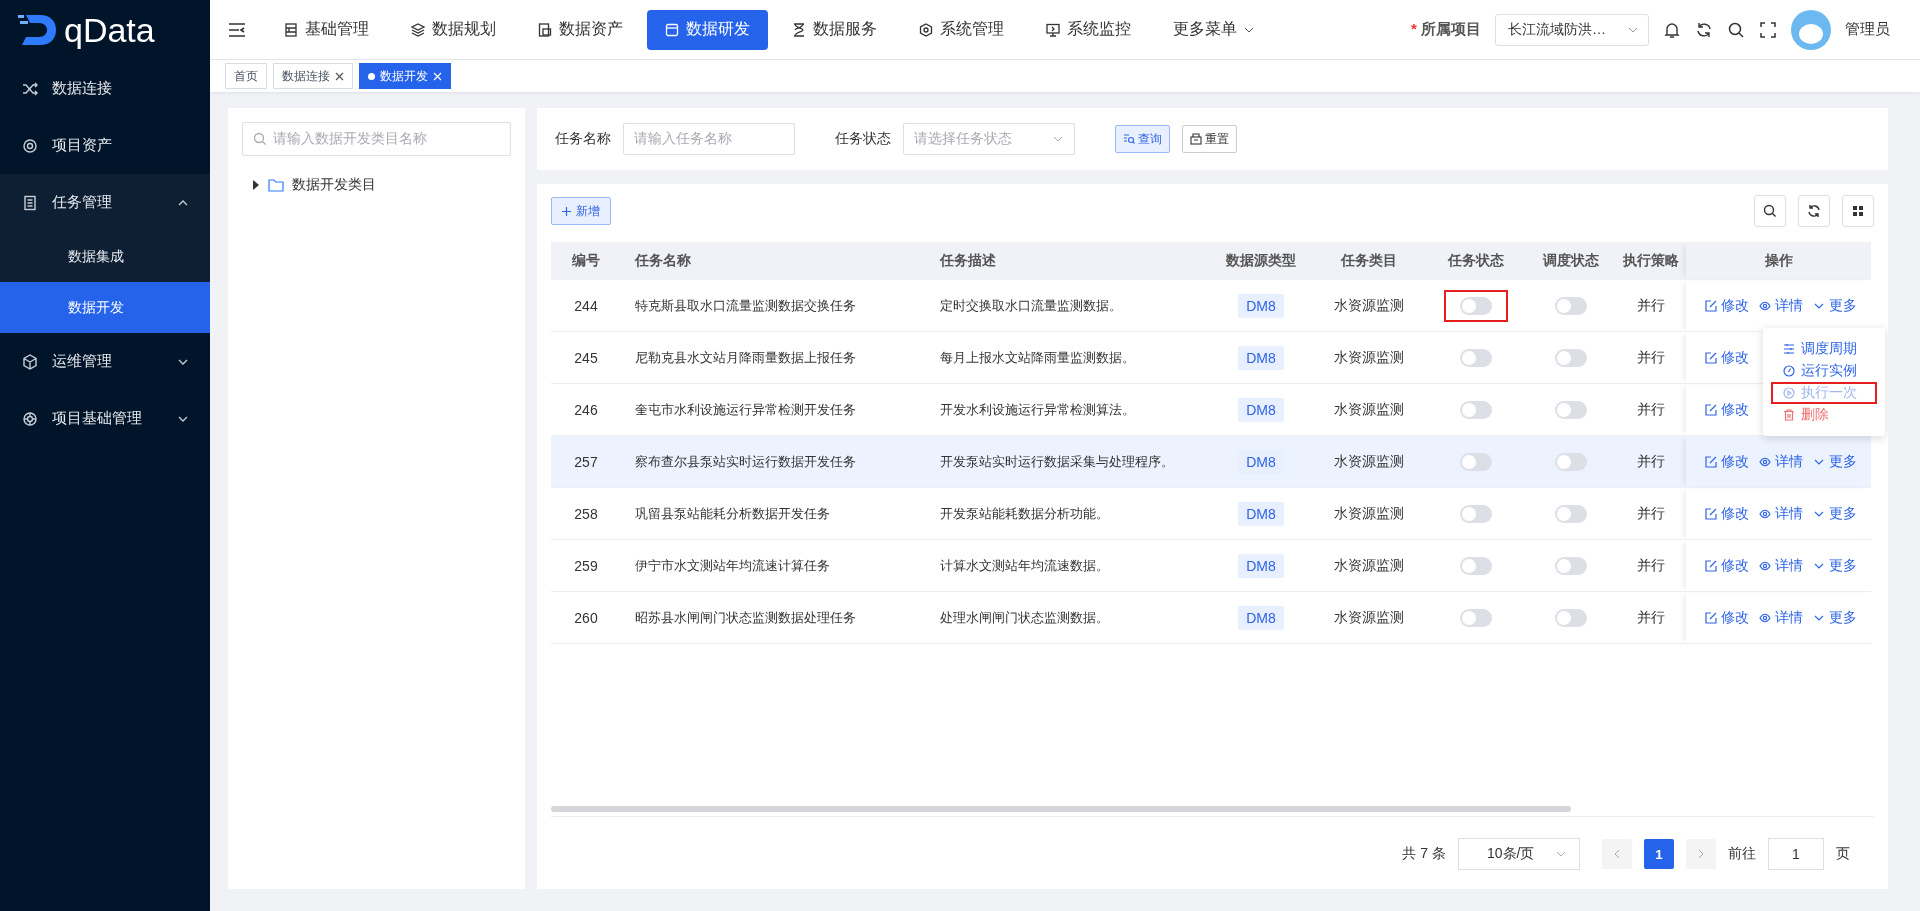 The image size is (1920, 911). What do you see at coordinates (30, 418) in the screenshot?
I see `lifebuoy-icon` at bounding box center [30, 418].